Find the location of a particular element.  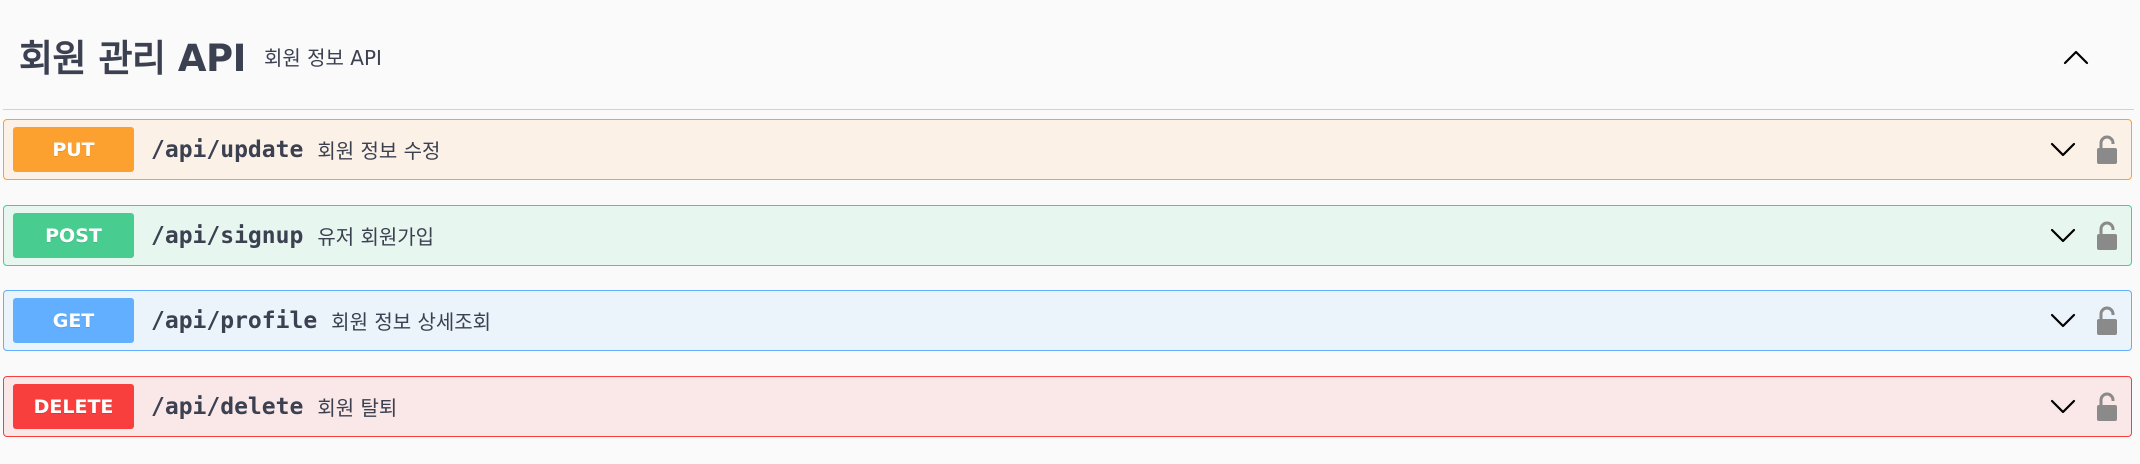

collapse-tag-button is located at coordinates (2076, 57).